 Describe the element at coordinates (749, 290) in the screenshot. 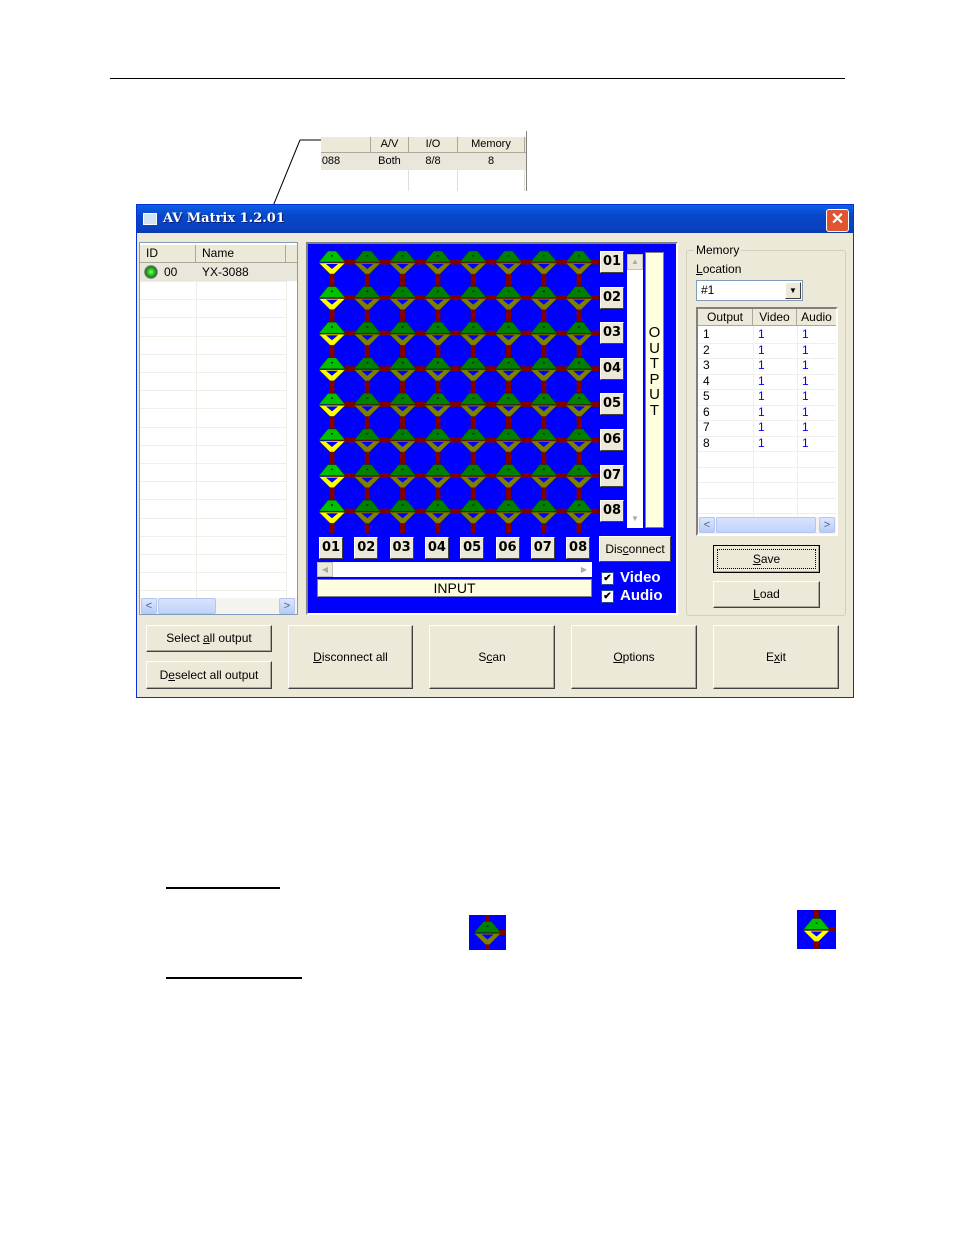

I see `location-select: #1 ▼` at that location.